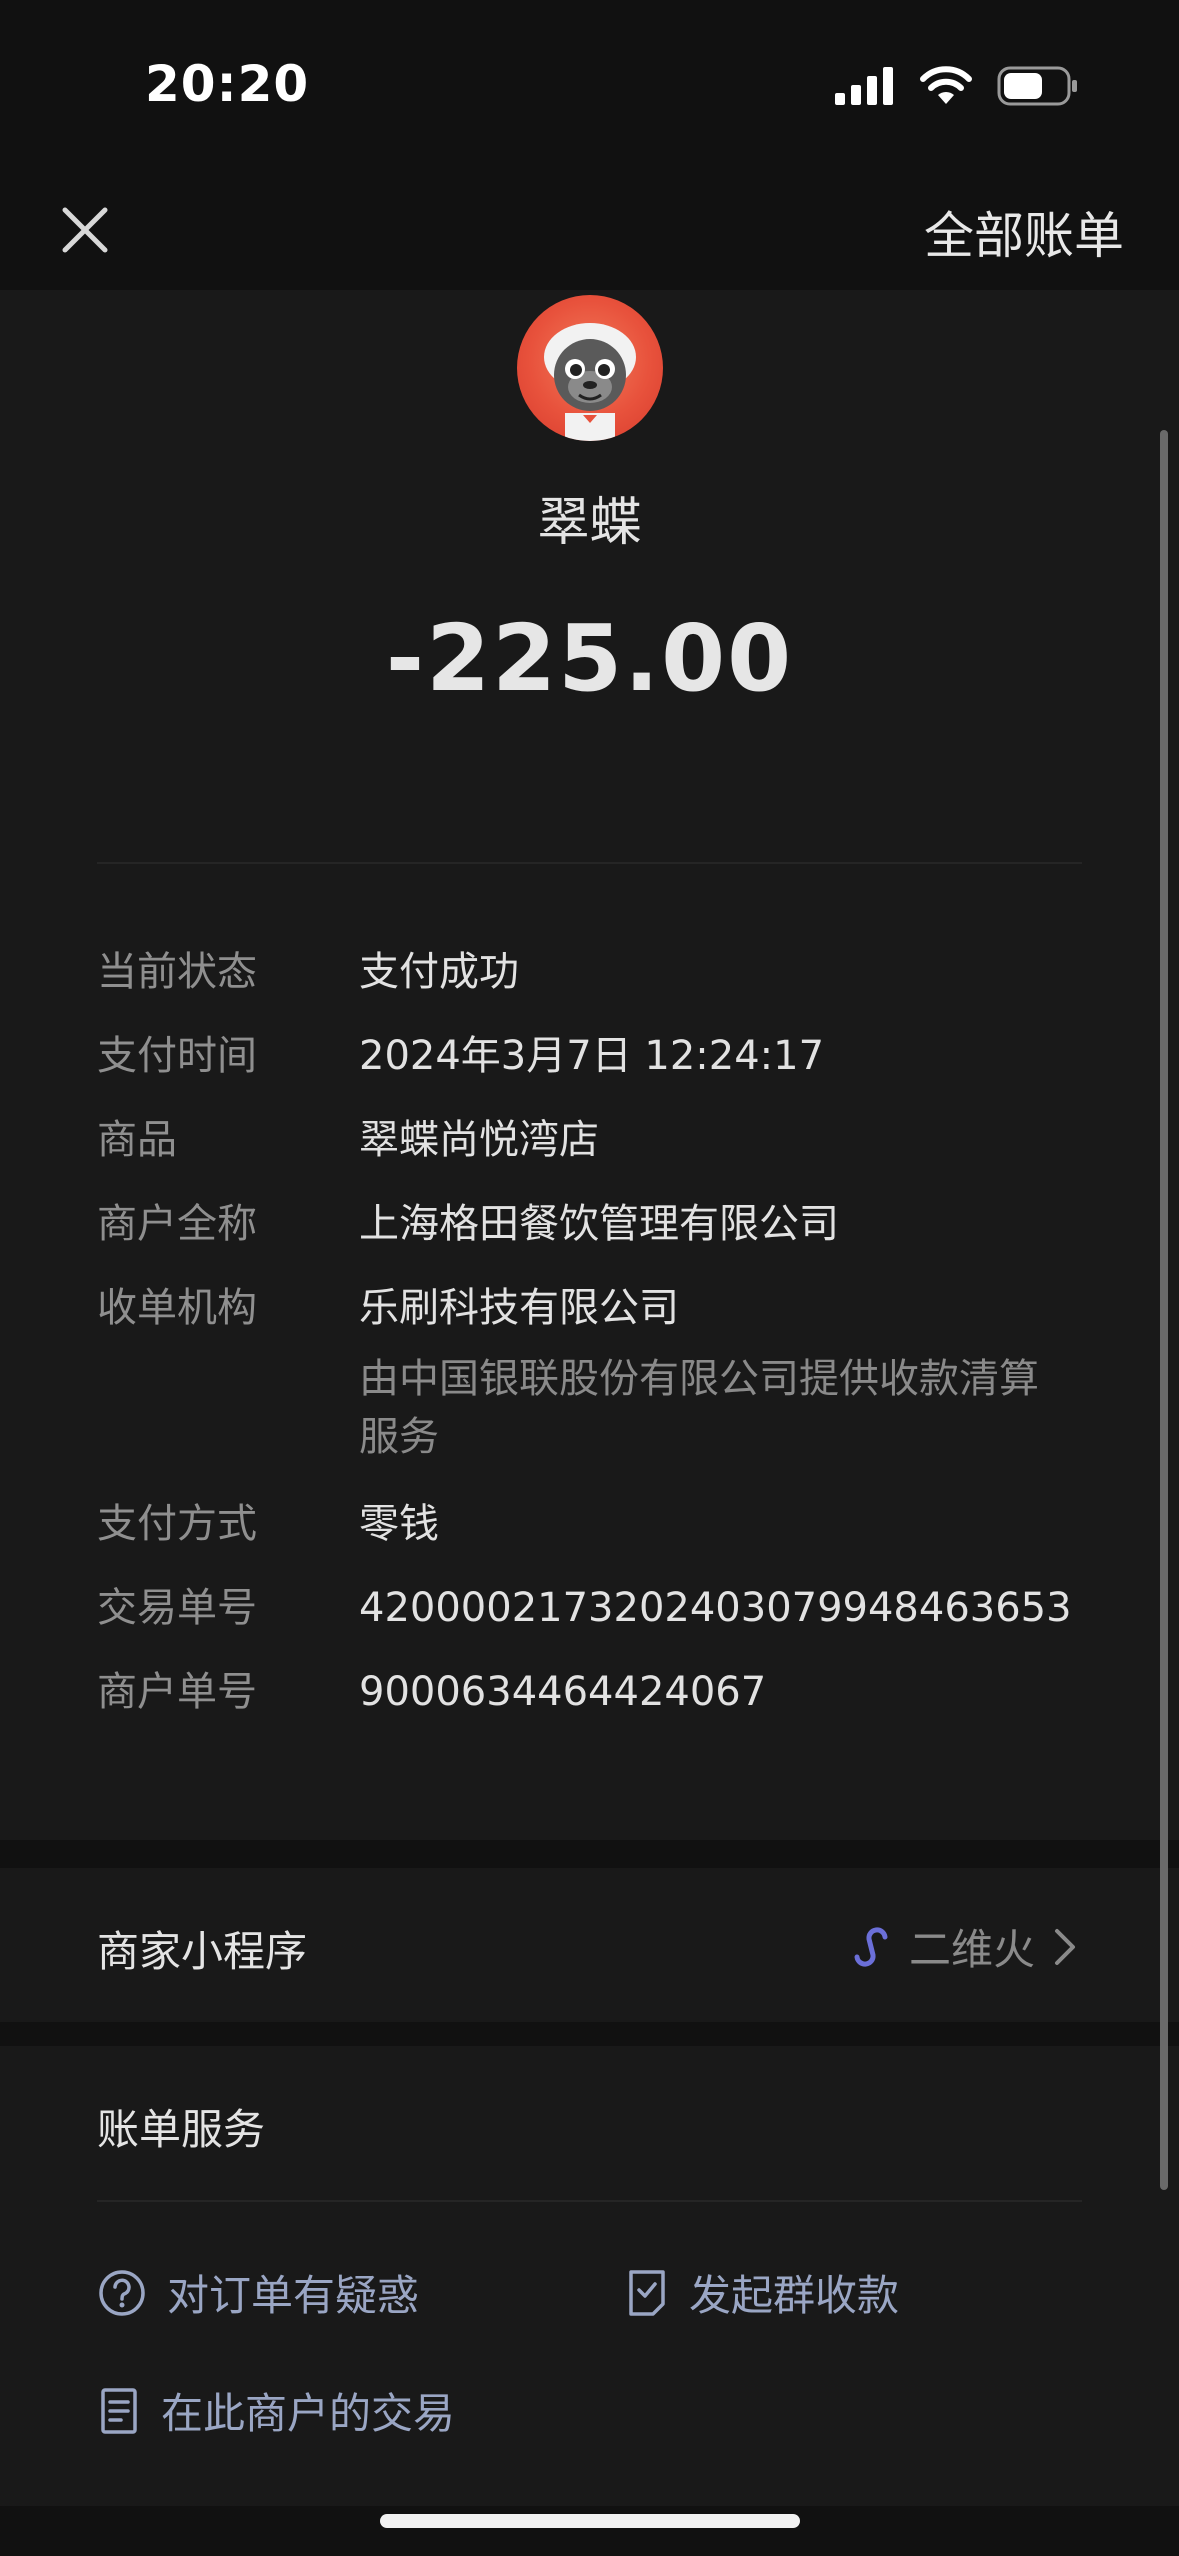  I want to click on order-question-button: 对订单有疑惑, so click(258, 2292).